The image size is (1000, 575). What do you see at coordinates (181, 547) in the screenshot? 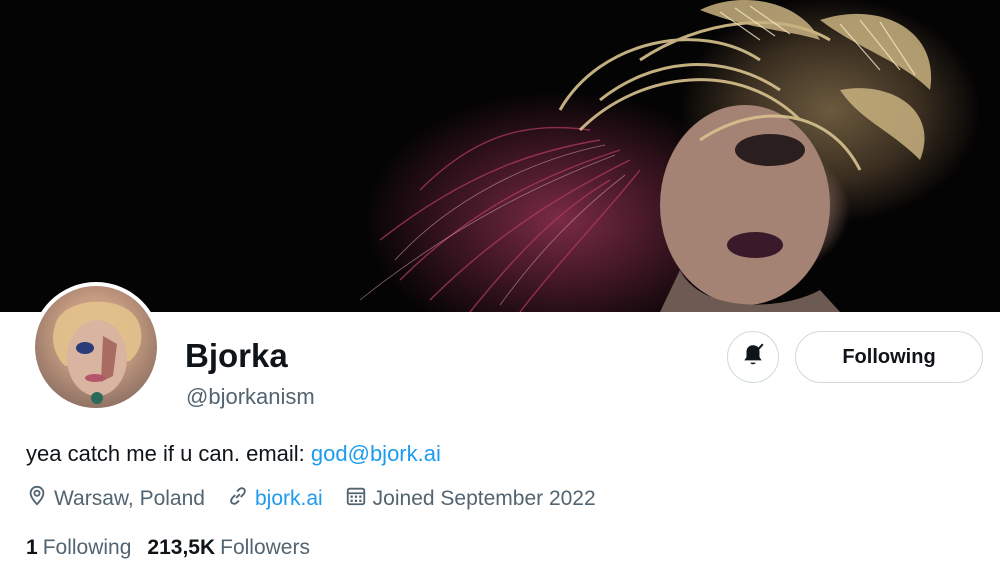
I see `followers-count: 213,5K` at bounding box center [181, 547].